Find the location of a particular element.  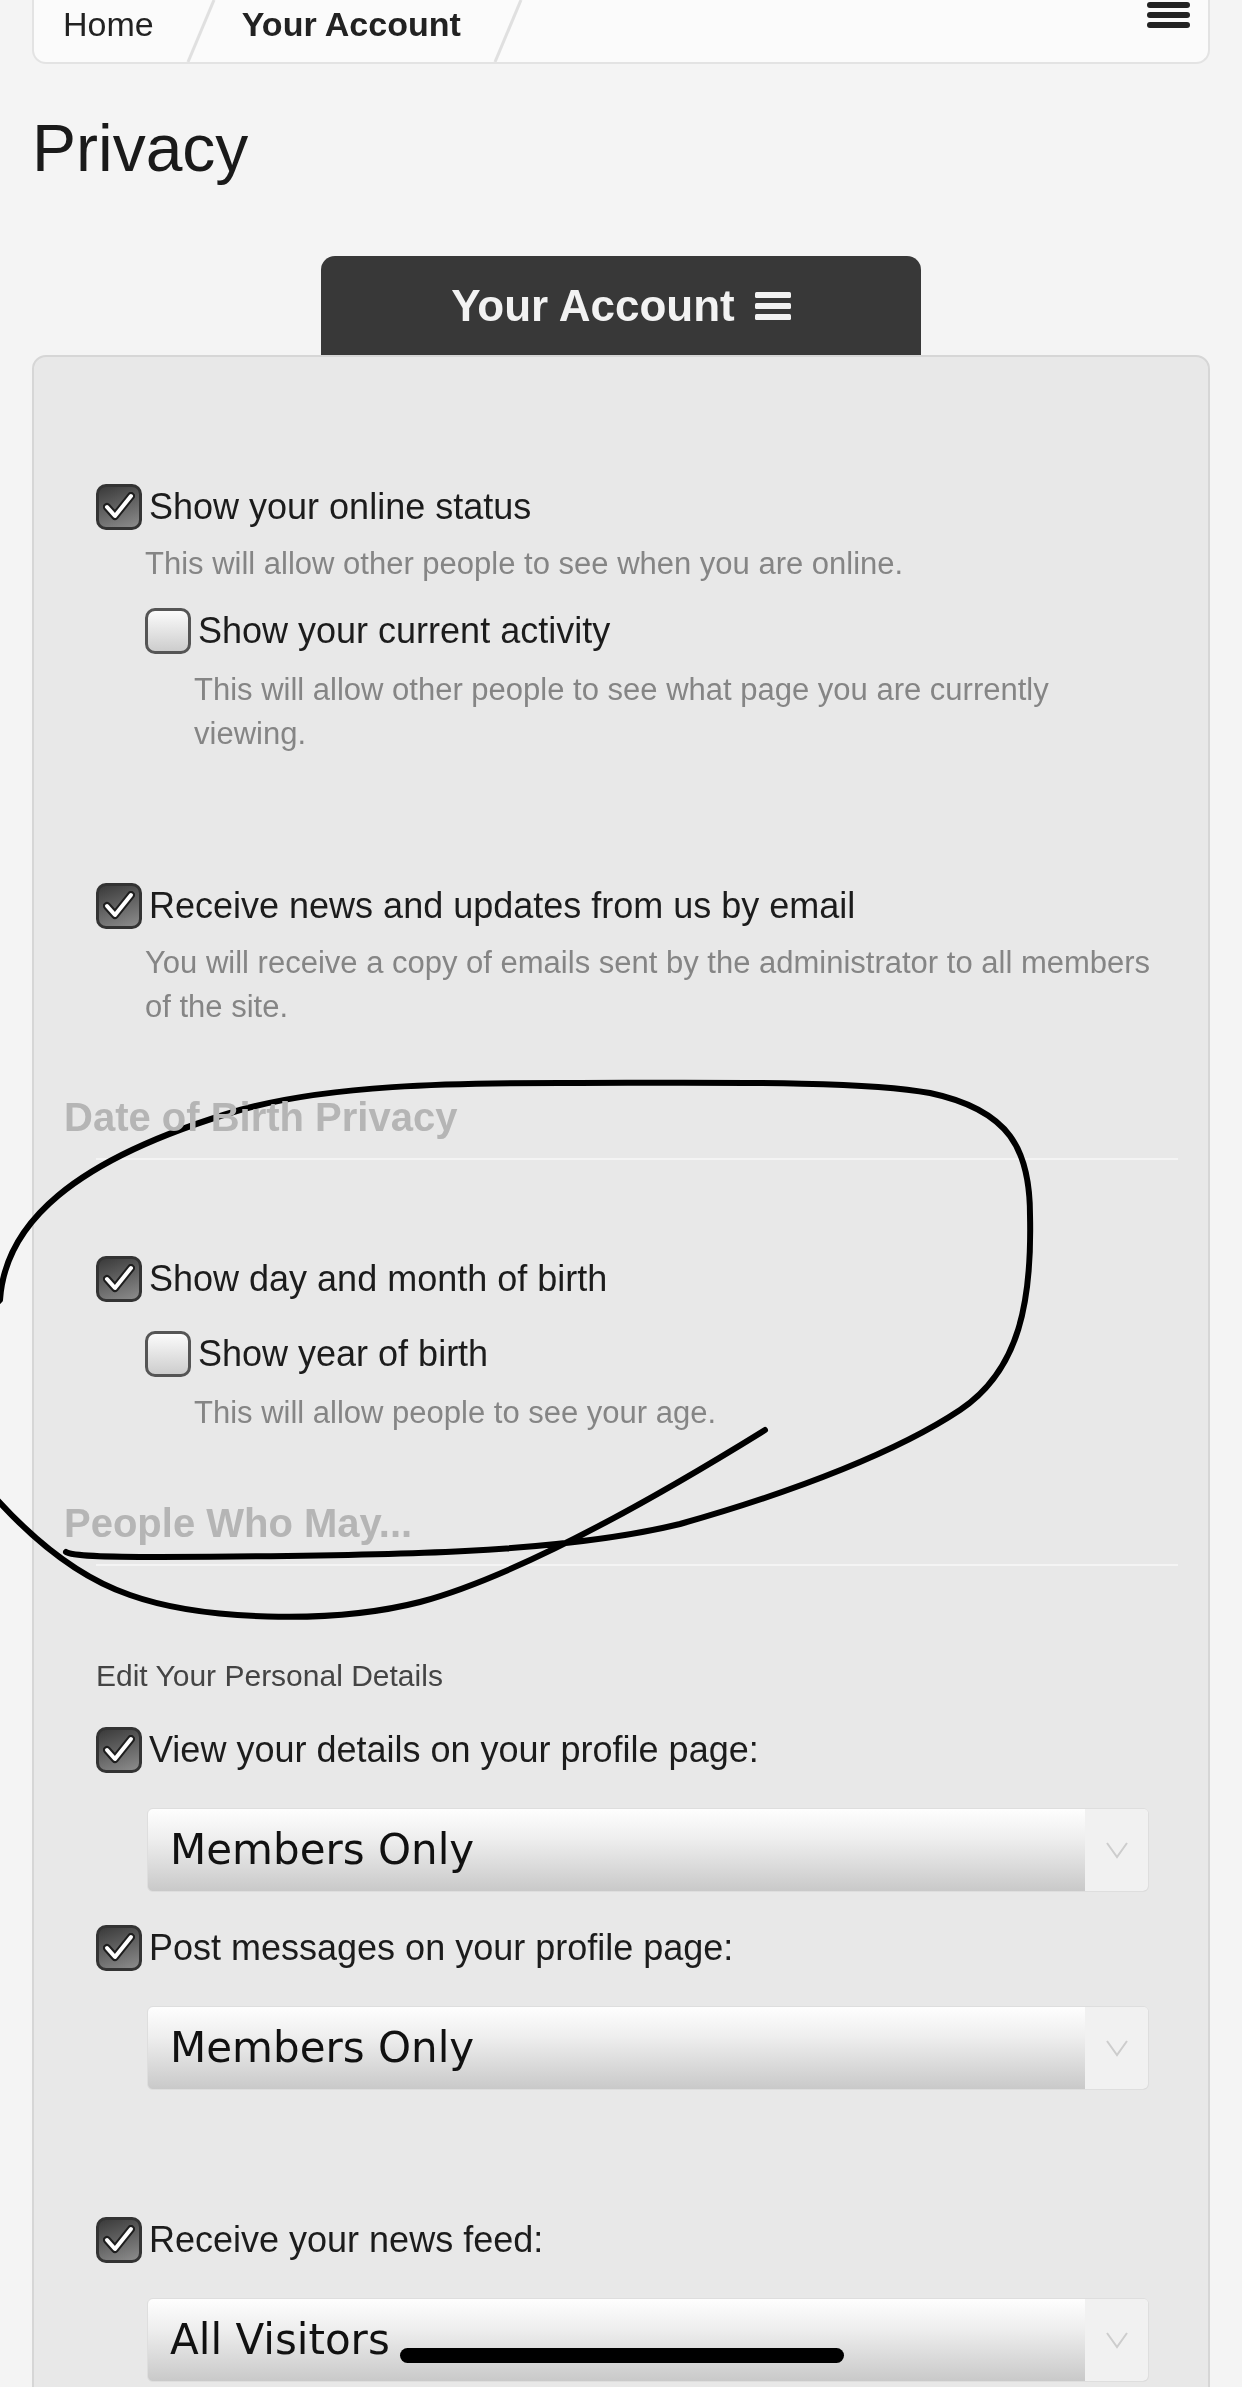

option-description: This will allow other people to see when you are online. is located at coordinates (525, 564).